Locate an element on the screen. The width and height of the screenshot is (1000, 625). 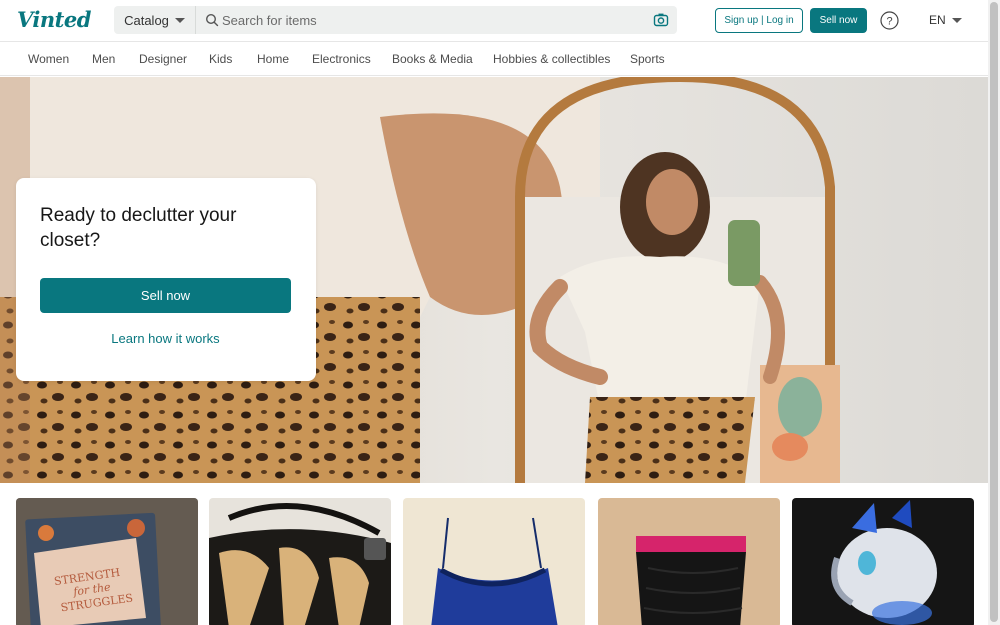
nav-item-sports: Sports is located at coordinates (647, 59).